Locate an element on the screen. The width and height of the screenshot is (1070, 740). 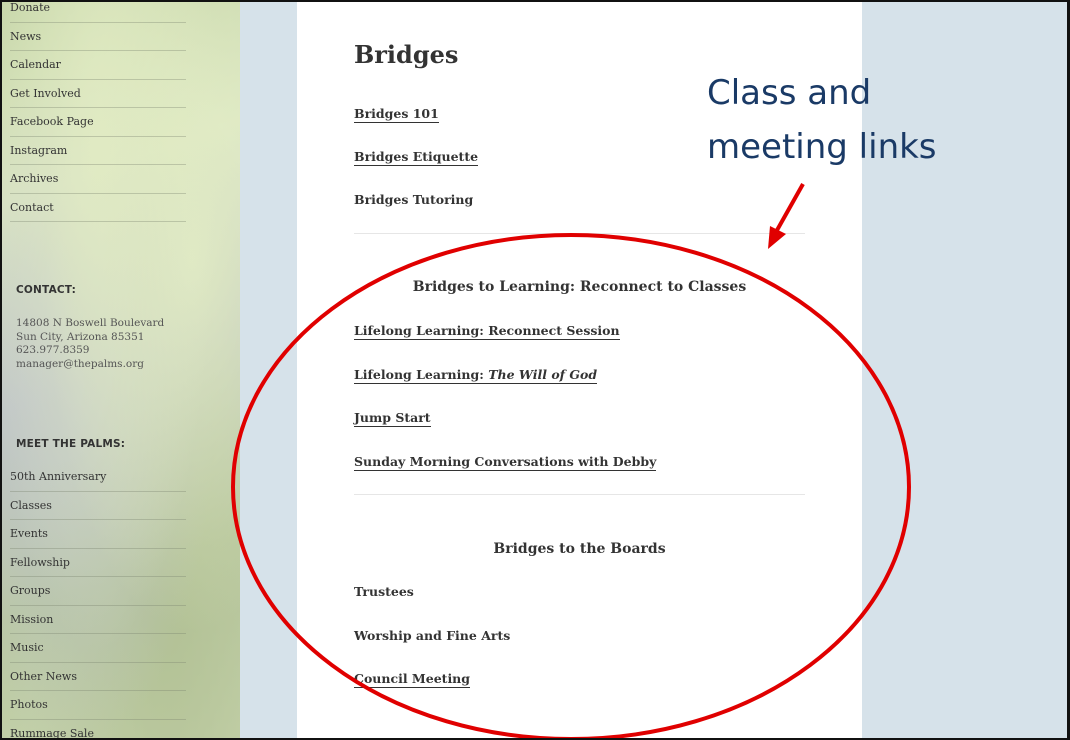
link-will-of-god: Lifelong Learning: The Will of God is located at coordinates (476, 375).